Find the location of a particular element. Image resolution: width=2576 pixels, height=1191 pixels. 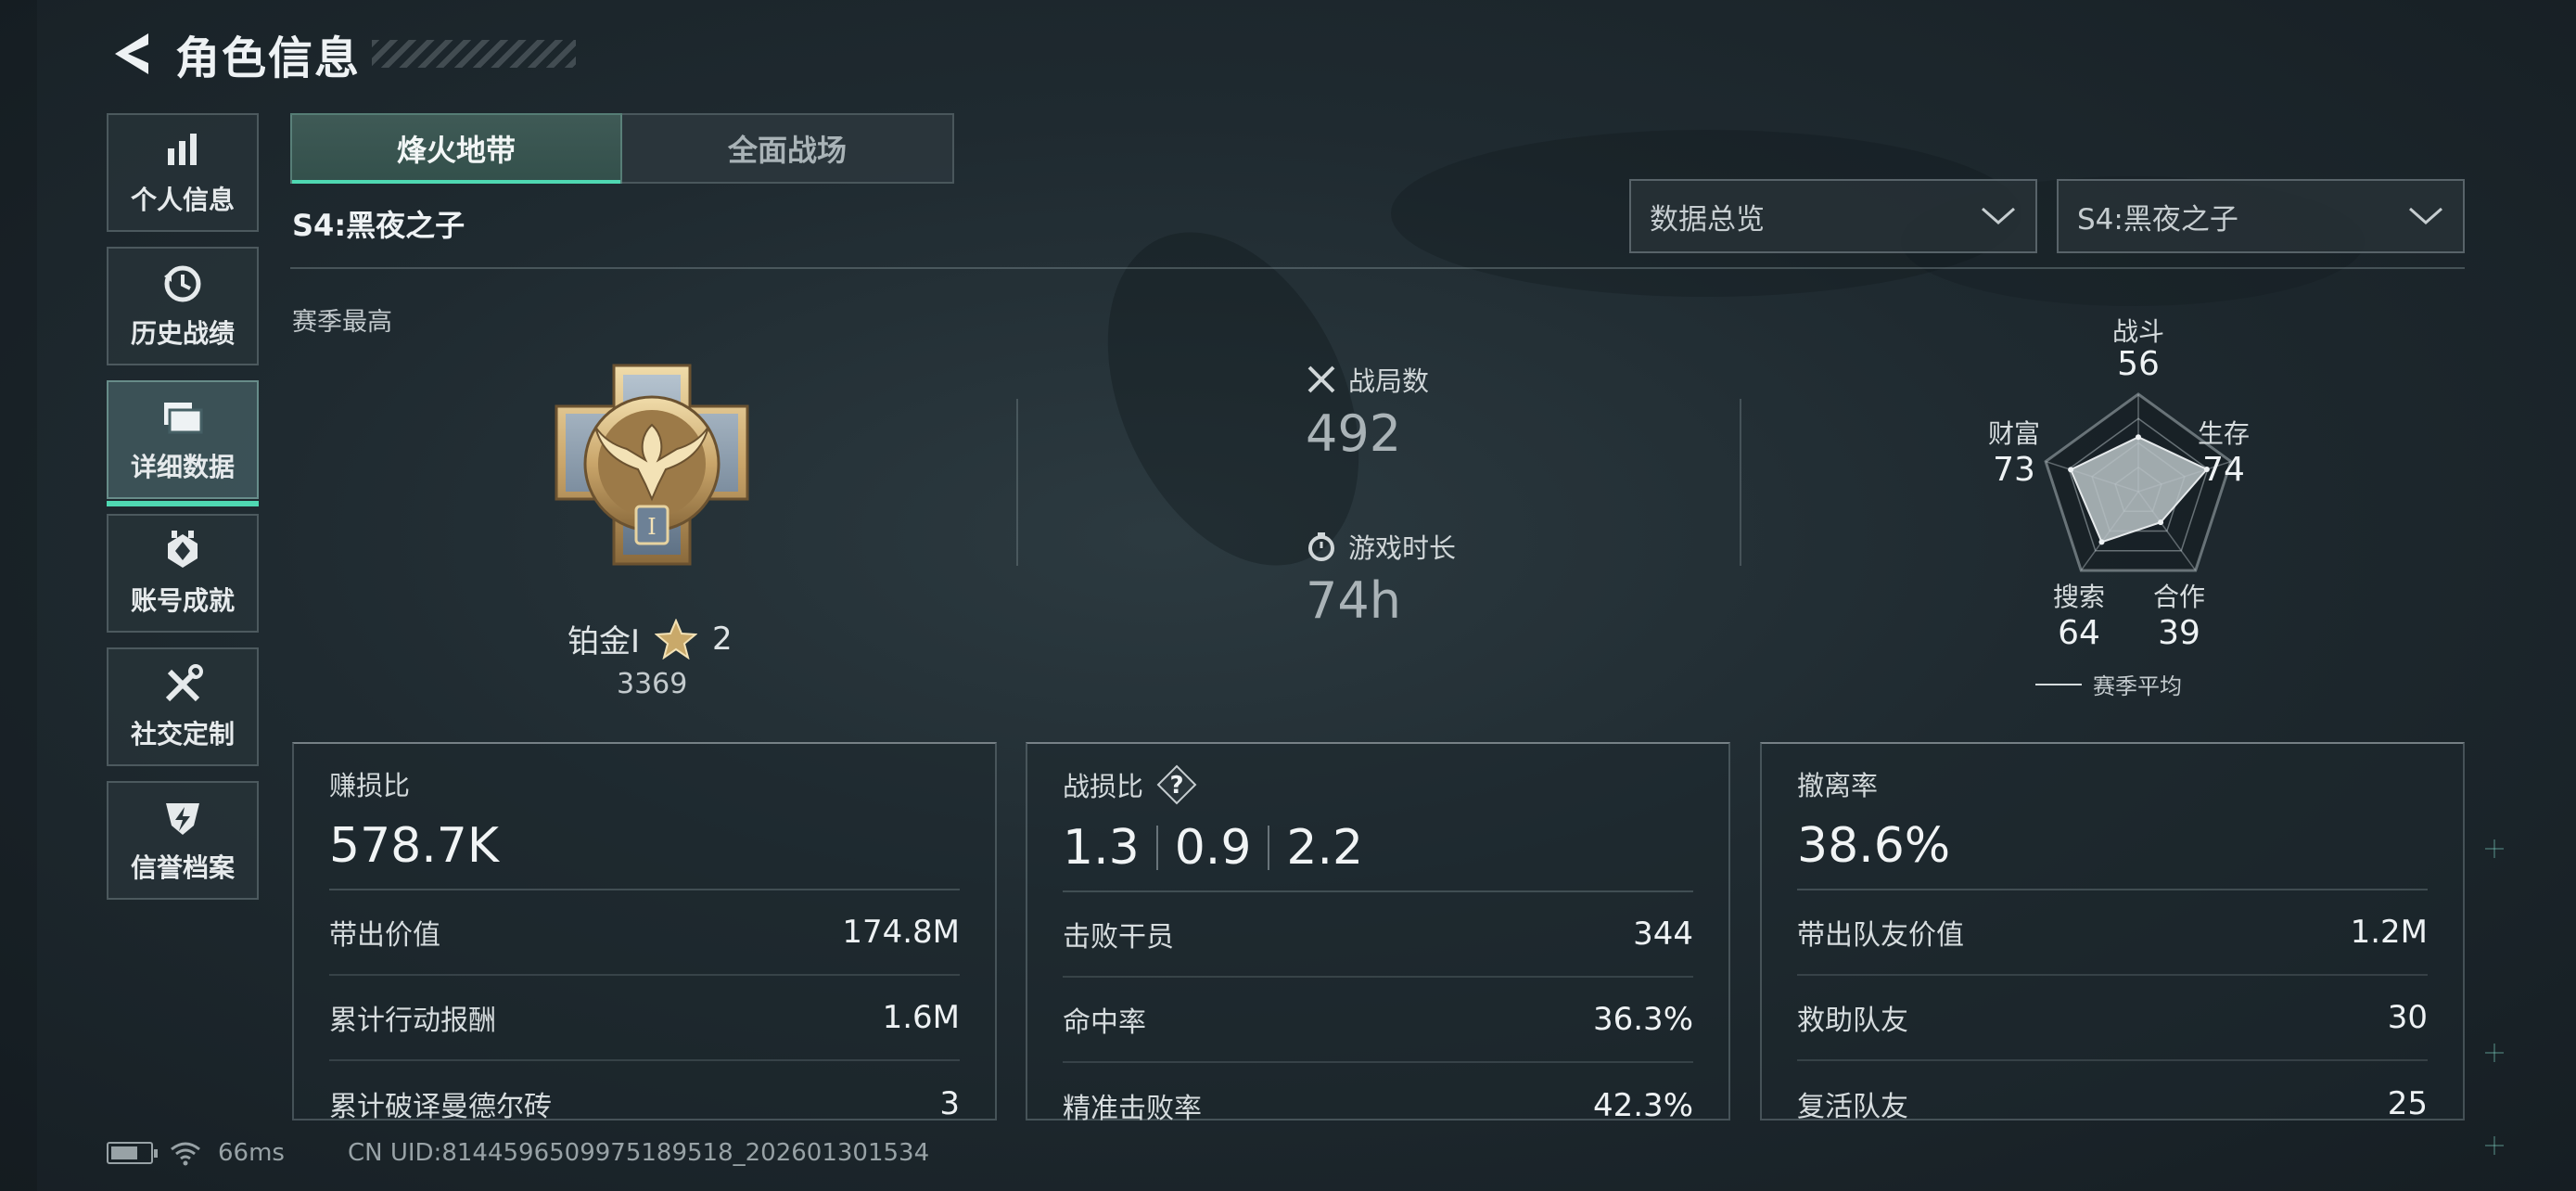

sidebar-item-label: 详细数据 is located at coordinates (182, 467).